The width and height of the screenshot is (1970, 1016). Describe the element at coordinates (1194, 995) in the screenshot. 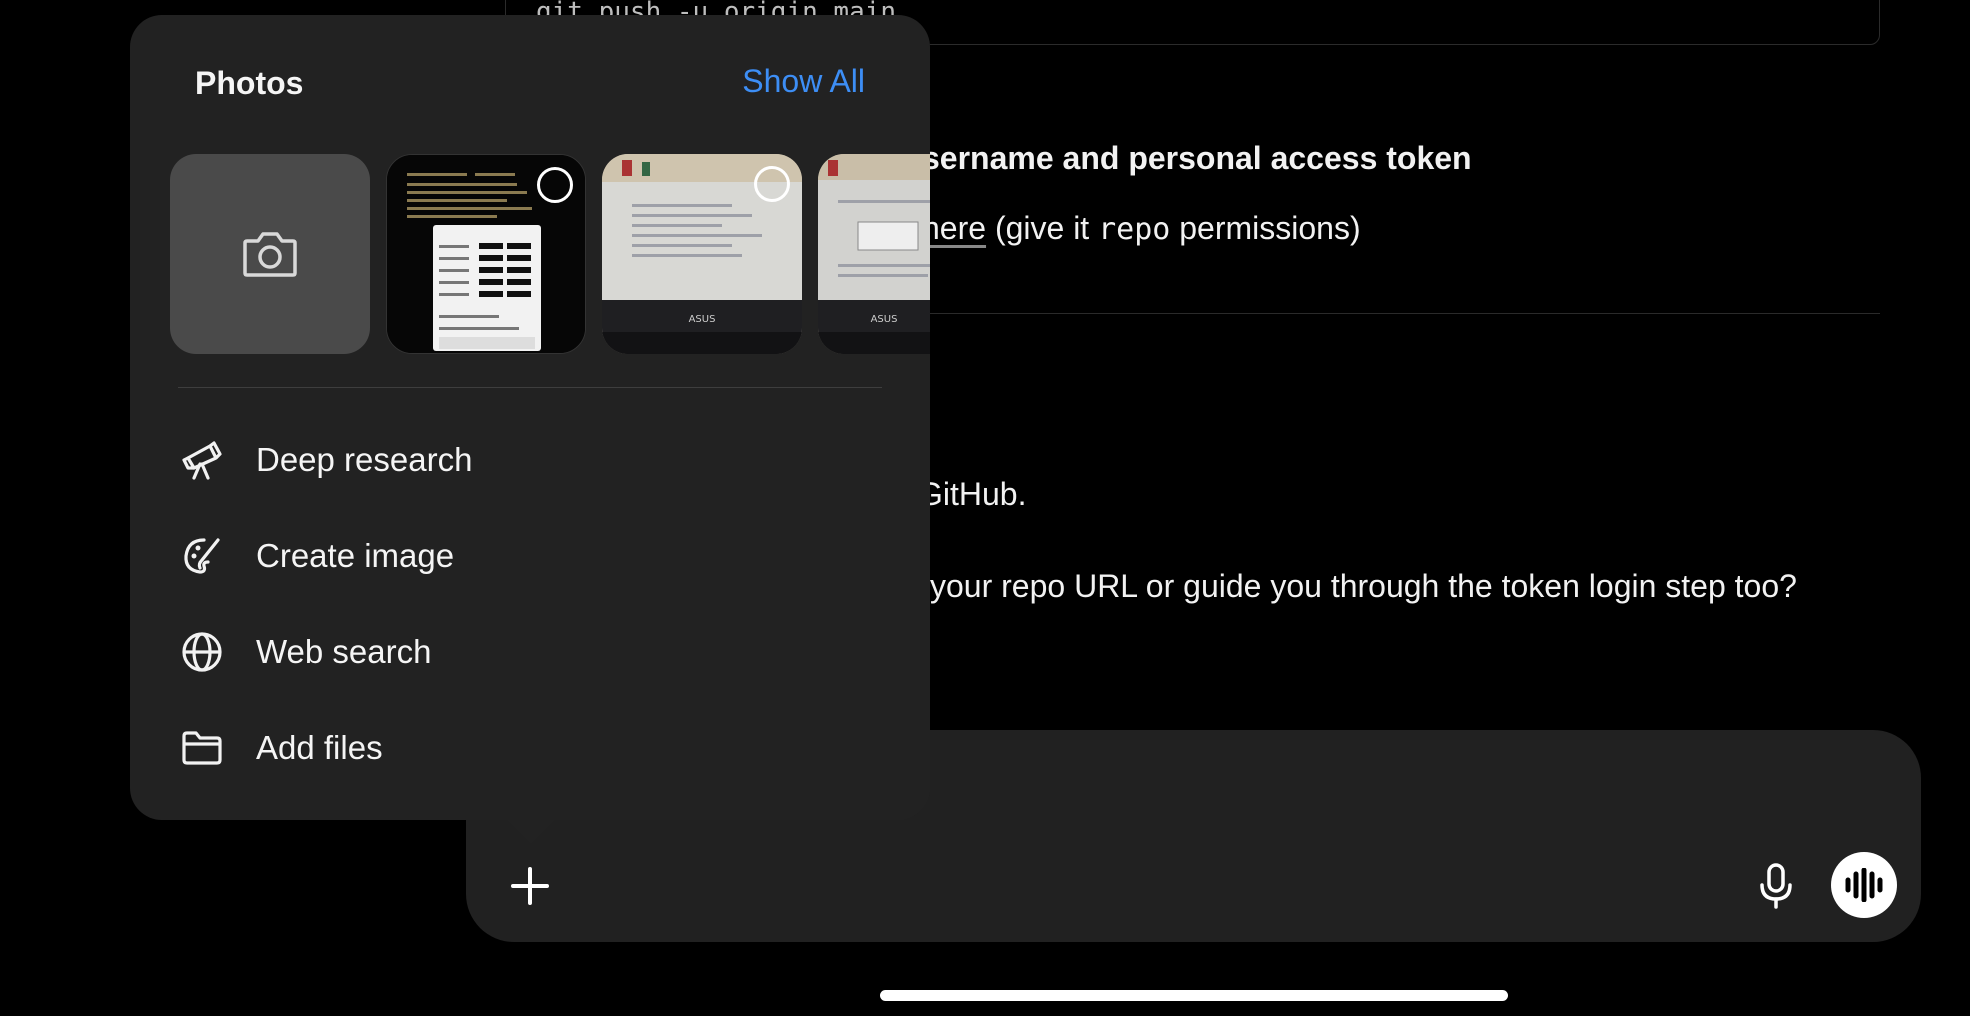

I see `home-indicator` at that location.